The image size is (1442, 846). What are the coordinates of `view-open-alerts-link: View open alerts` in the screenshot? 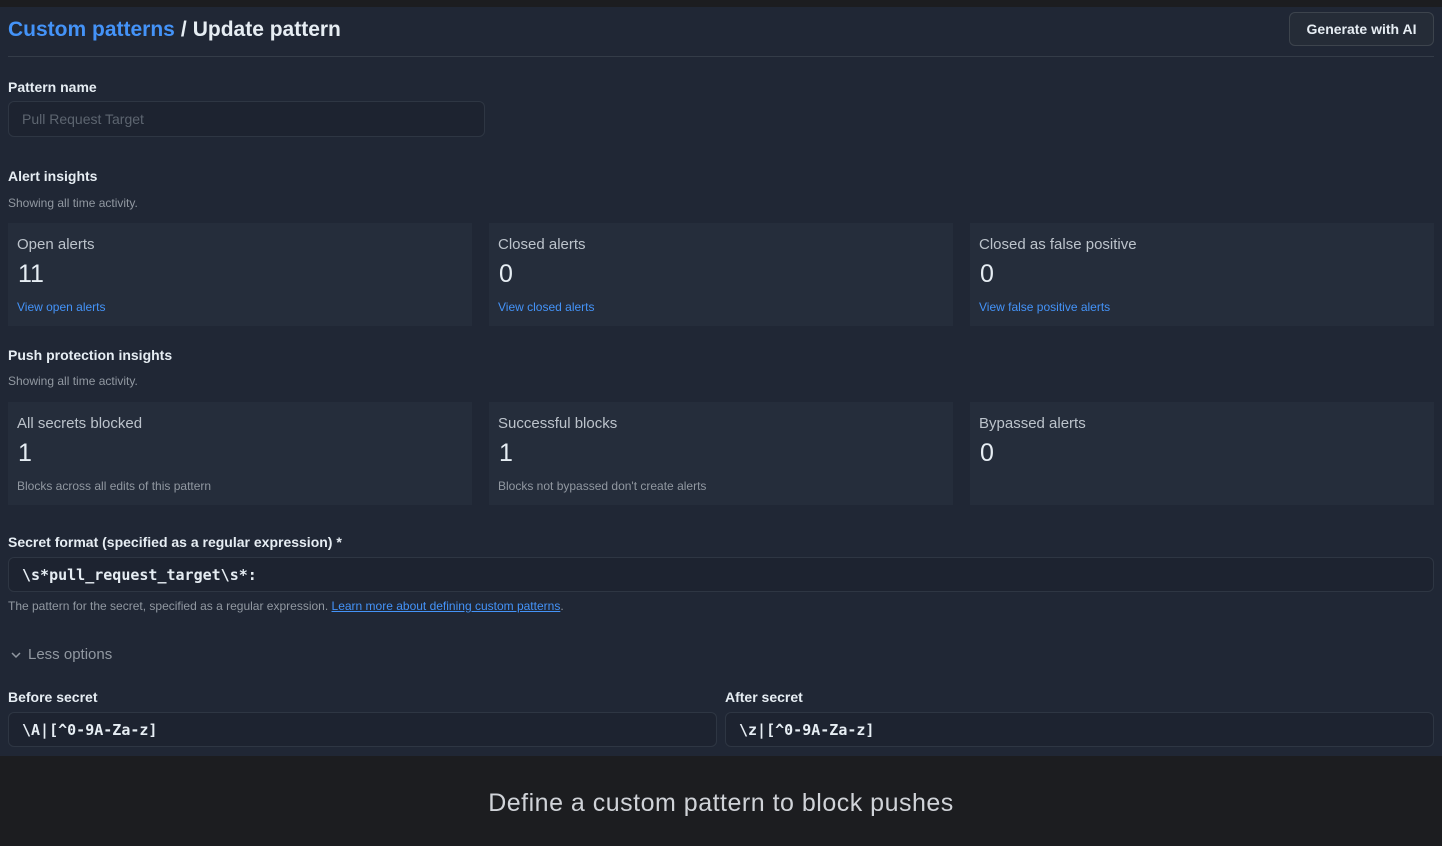 It's located at (61, 307).